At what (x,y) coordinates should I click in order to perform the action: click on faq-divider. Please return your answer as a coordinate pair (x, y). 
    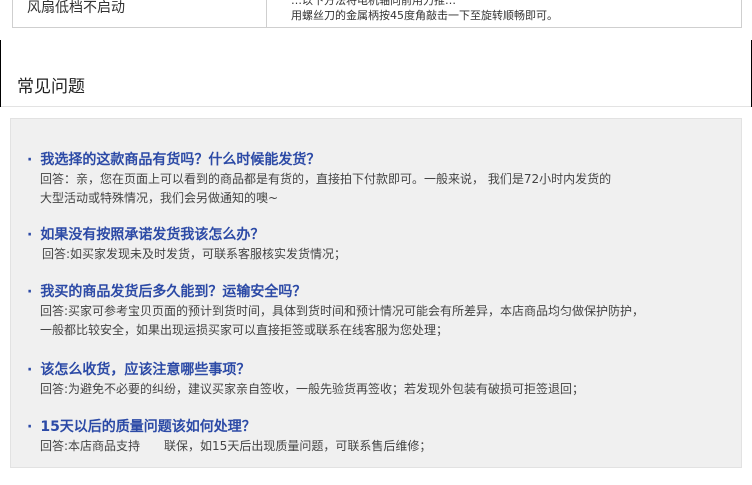
    Looking at the image, I should click on (376, 106).